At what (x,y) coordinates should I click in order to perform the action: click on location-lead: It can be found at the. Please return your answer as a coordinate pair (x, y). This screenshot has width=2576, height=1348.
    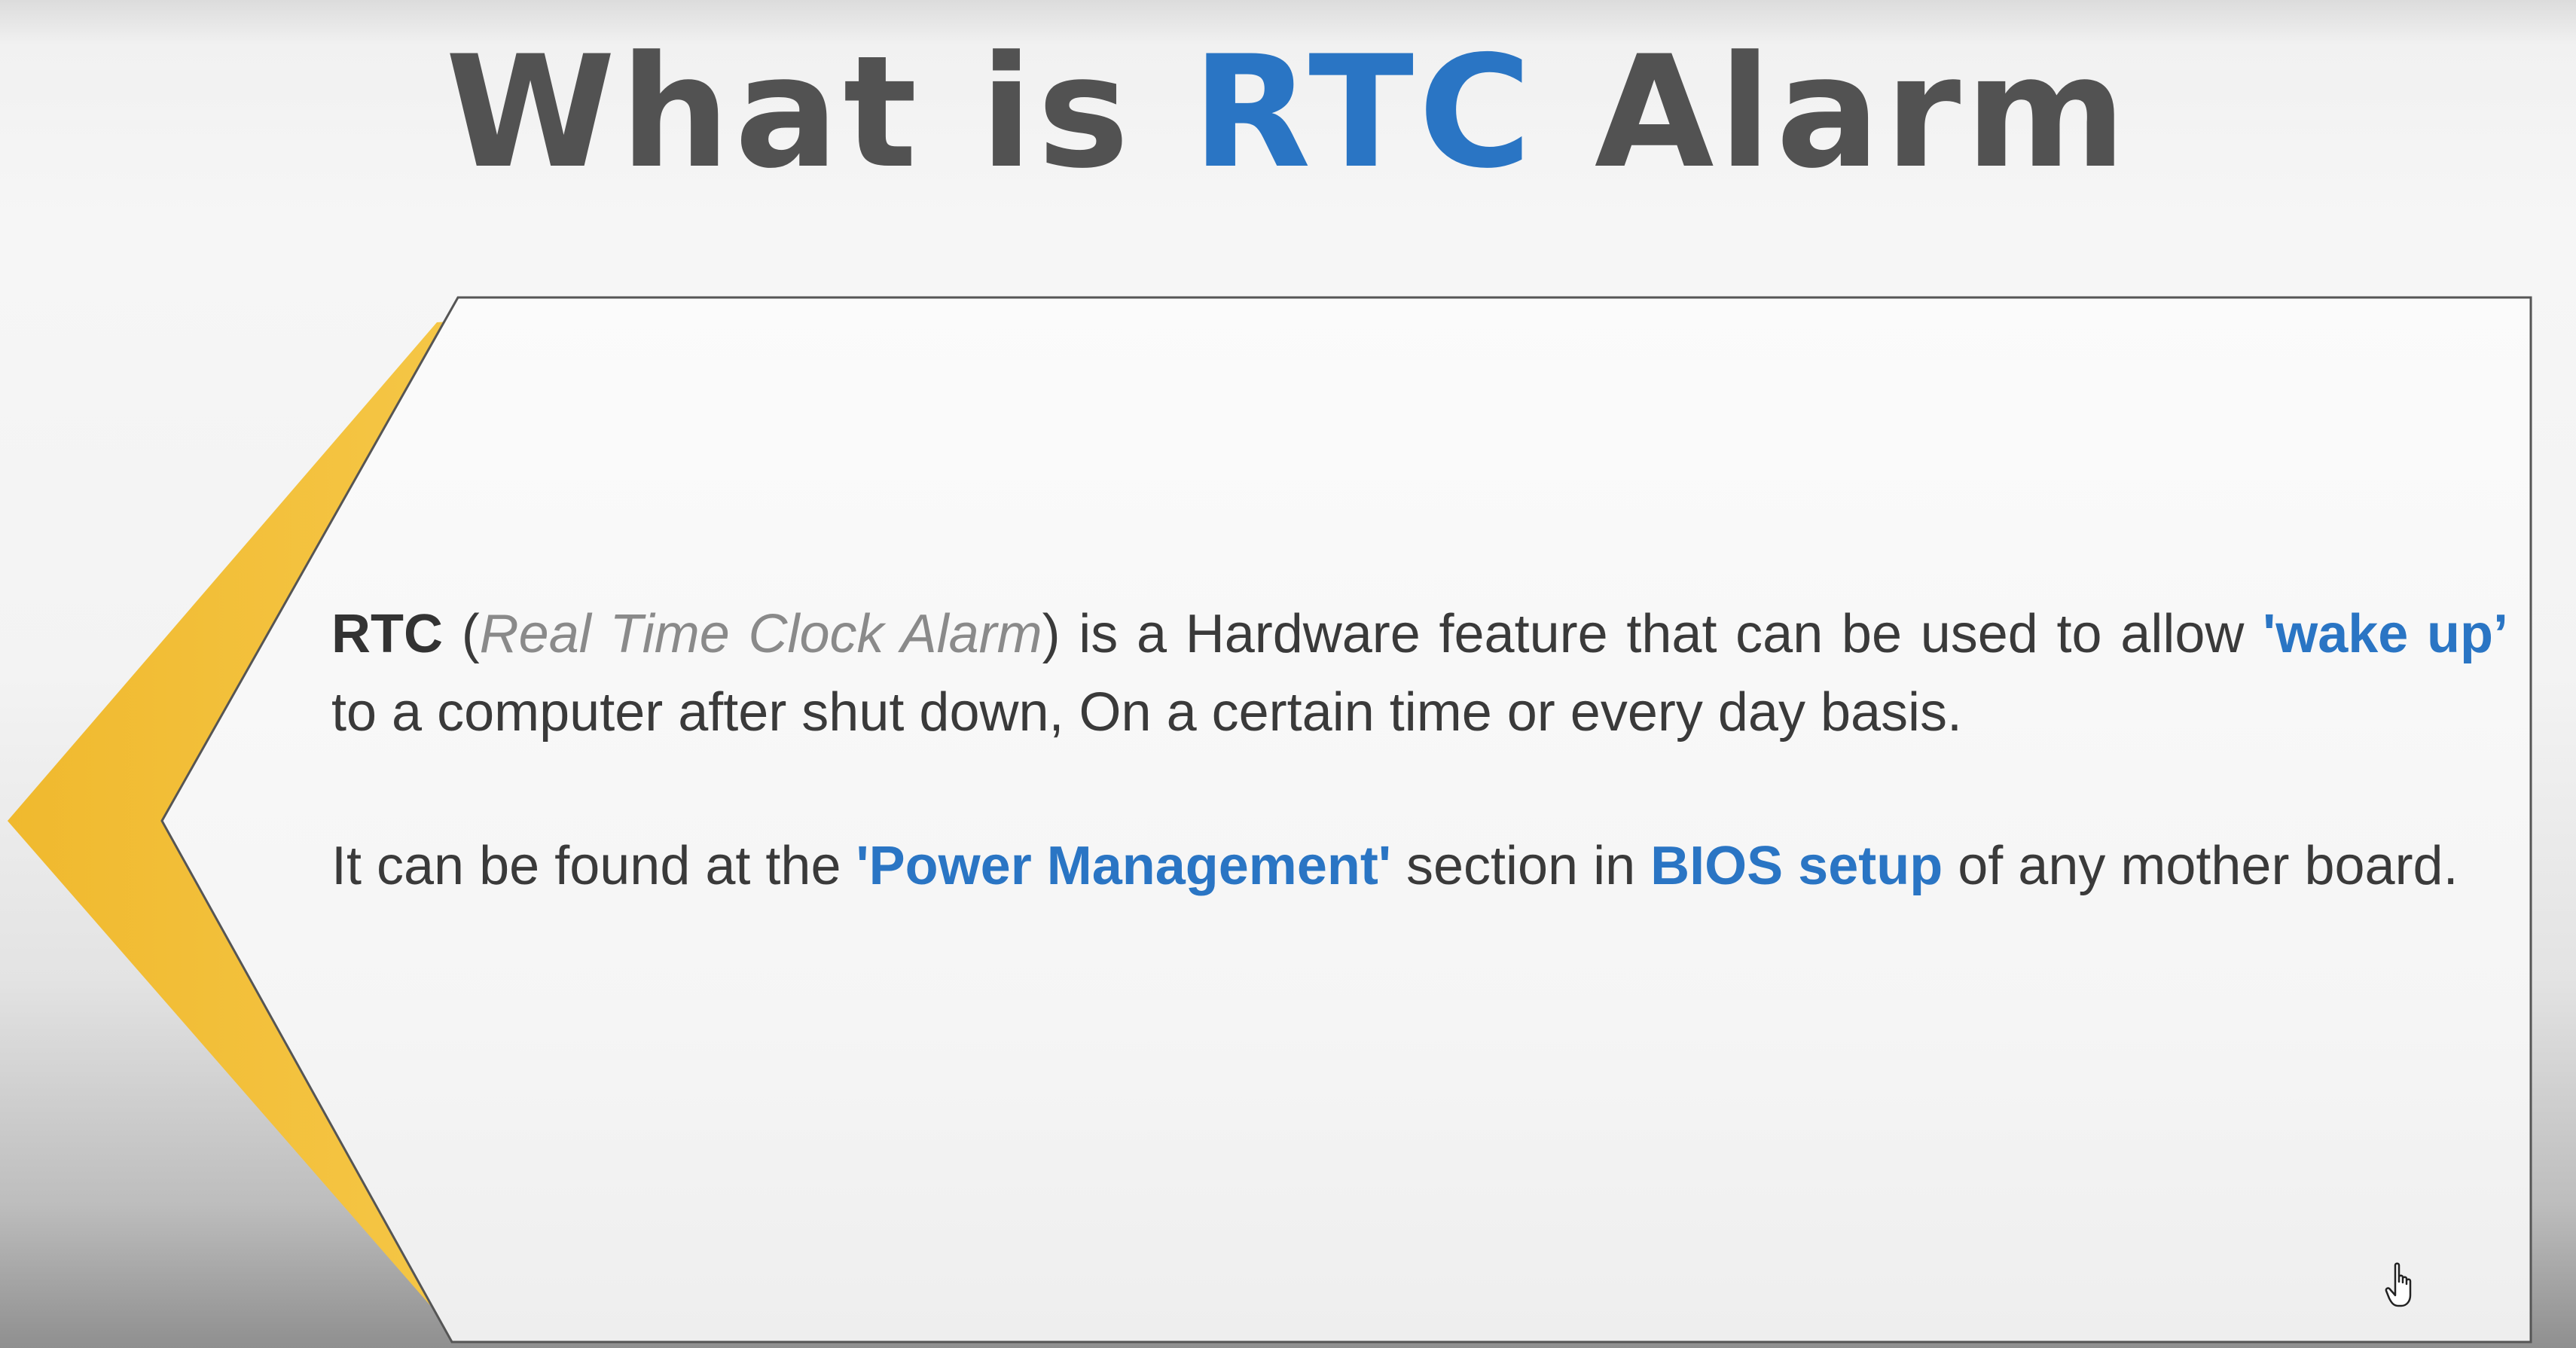
    Looking at the image, I should click on (586, 866).